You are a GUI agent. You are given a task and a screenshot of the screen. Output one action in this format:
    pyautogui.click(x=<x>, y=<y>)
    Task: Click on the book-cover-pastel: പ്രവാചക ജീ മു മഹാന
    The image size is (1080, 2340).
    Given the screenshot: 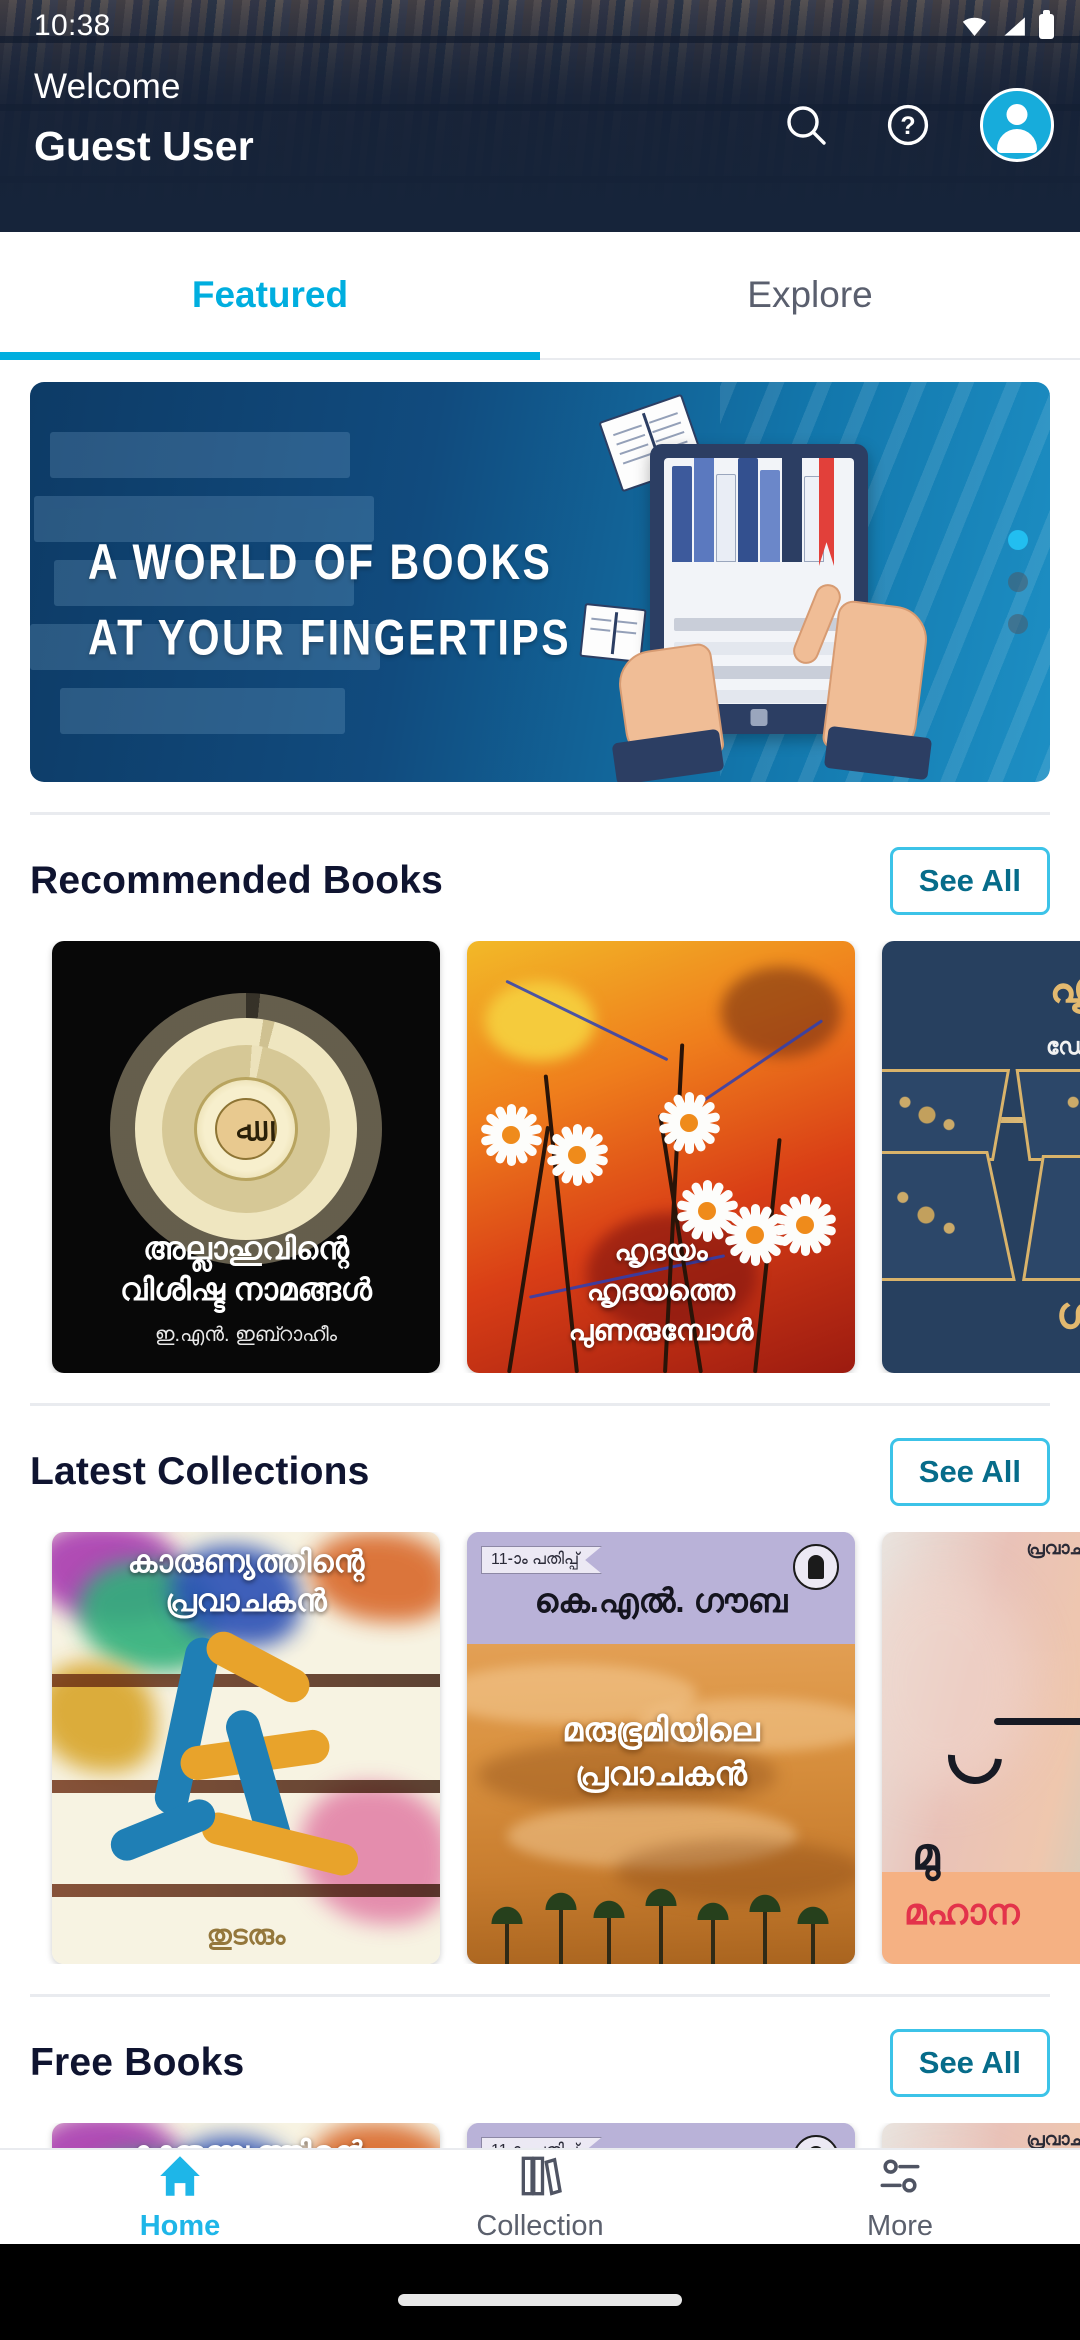 What is the action you would take?
    pyautogui.click(x=981, y=1748)
    